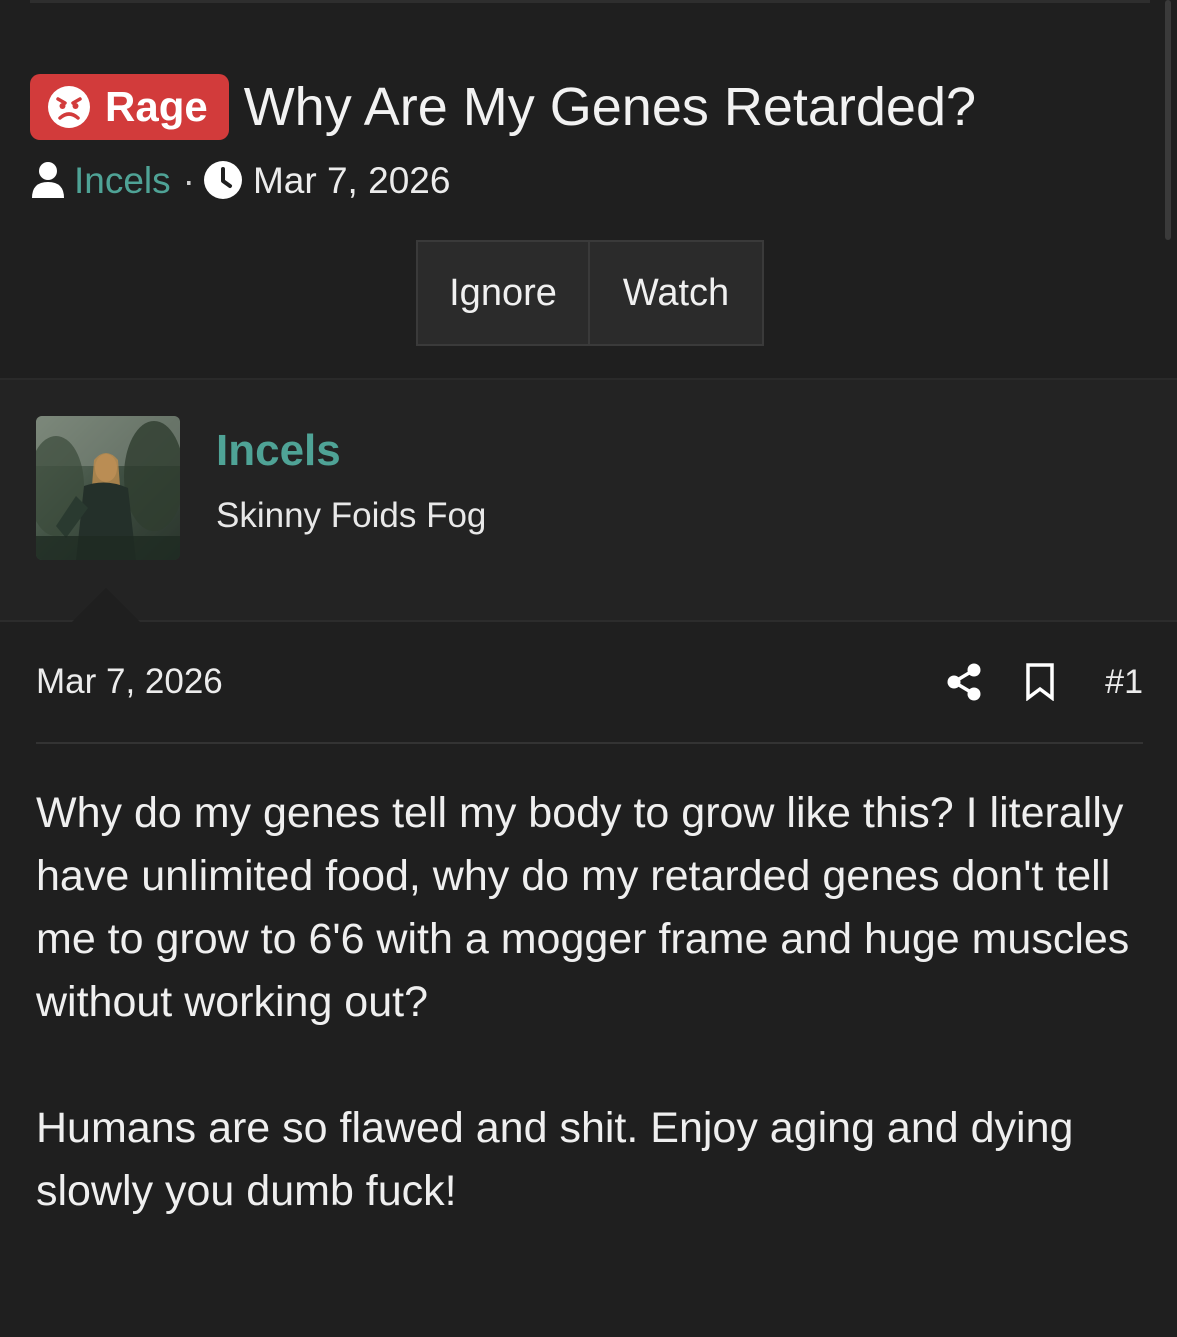 The width and height of the screenshot is (1177, 1337). What do you see at coordinates (1040, 682) in the screenshot?
I see `bookmark-icon` at bounding box center [1040, 682].